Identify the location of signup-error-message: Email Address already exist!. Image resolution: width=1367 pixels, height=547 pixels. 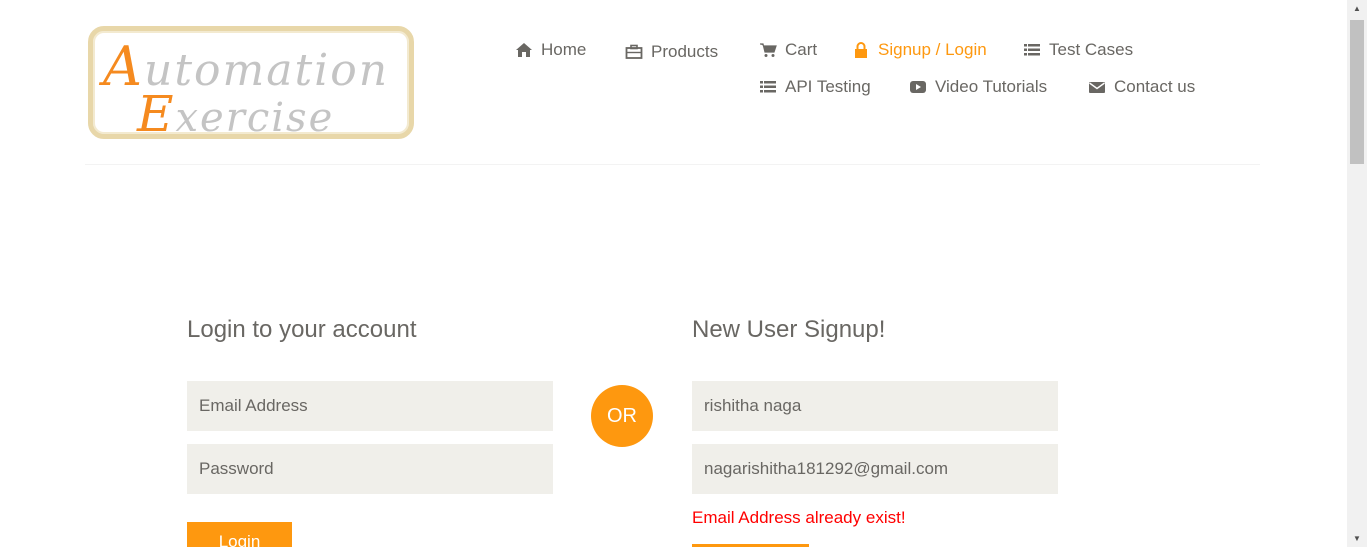
(799, 517).